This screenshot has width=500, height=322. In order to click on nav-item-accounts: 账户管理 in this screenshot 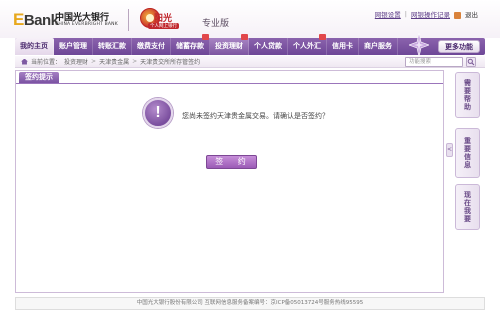, I will do `click(73, 46)`.